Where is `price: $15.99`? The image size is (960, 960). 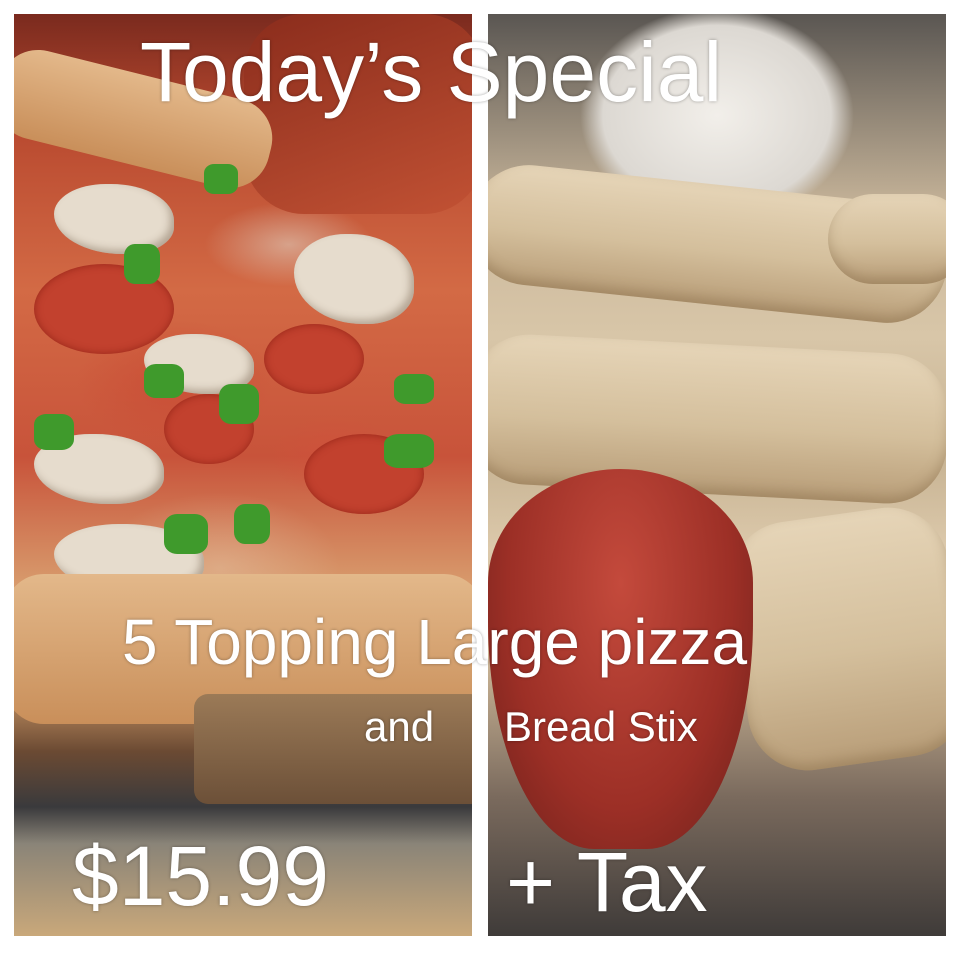
price: $15.99 is located at coordinates (200, 876).